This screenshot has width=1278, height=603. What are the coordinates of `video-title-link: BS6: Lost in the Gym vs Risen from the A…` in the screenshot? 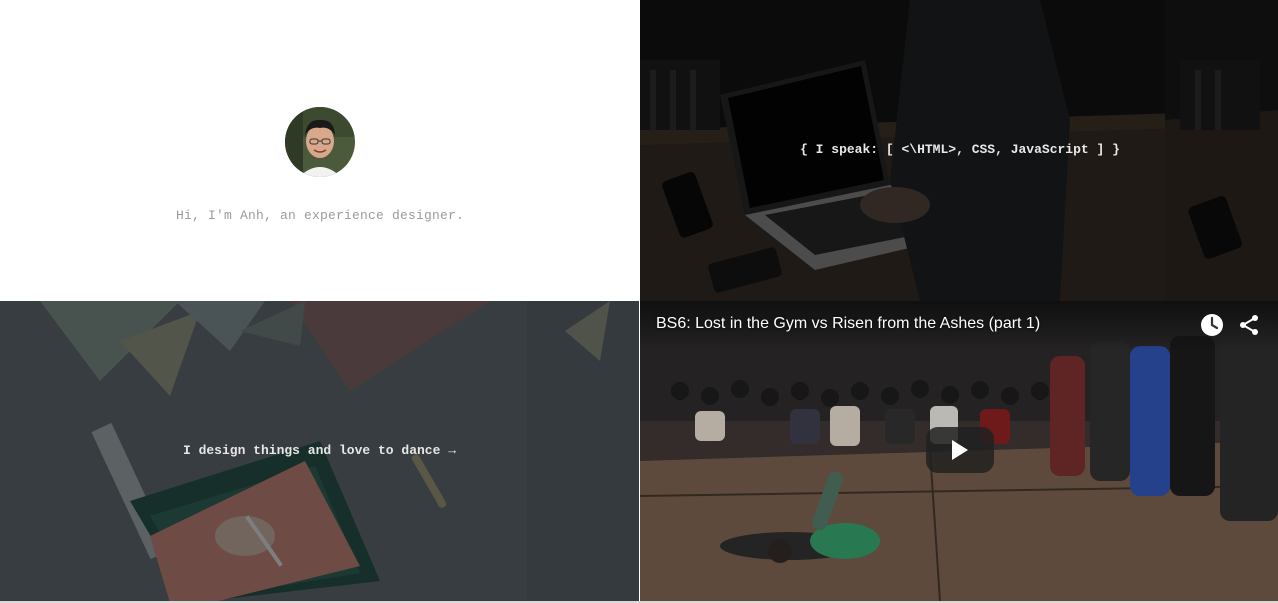 It's located at (848, 324).